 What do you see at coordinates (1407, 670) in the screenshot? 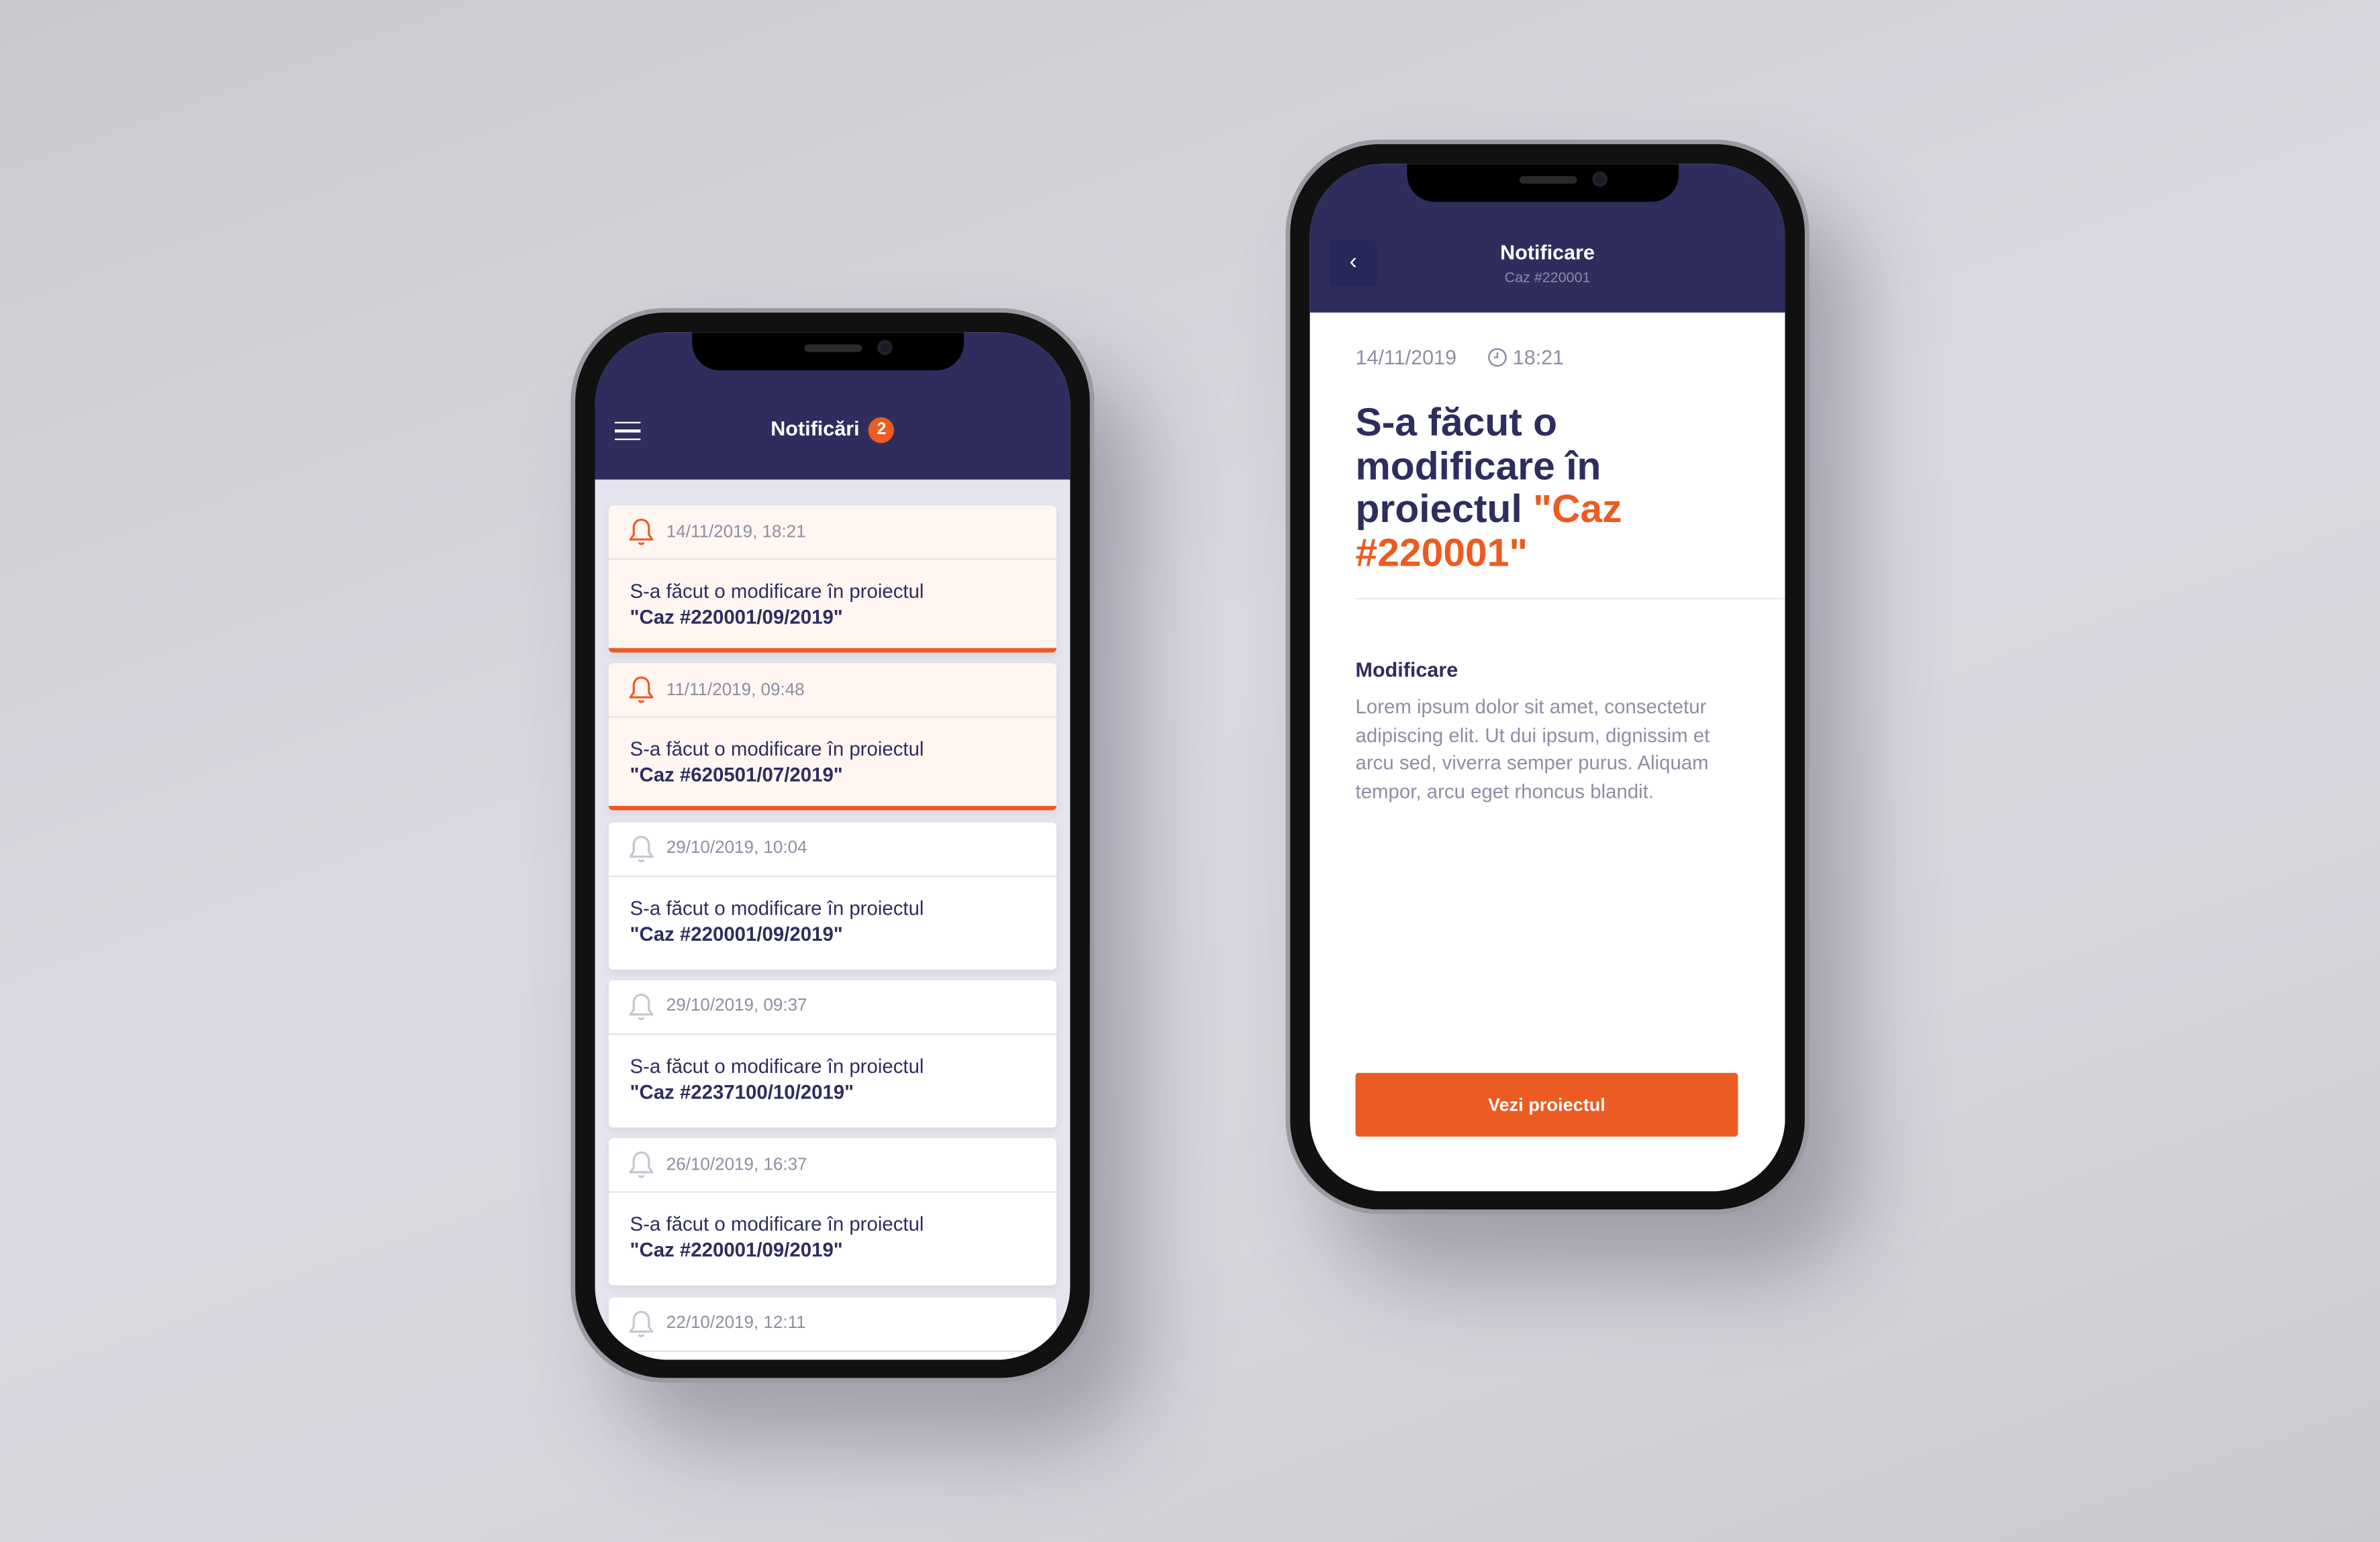
I see `section-title: Modificare` at bounding box center [1407, 670].